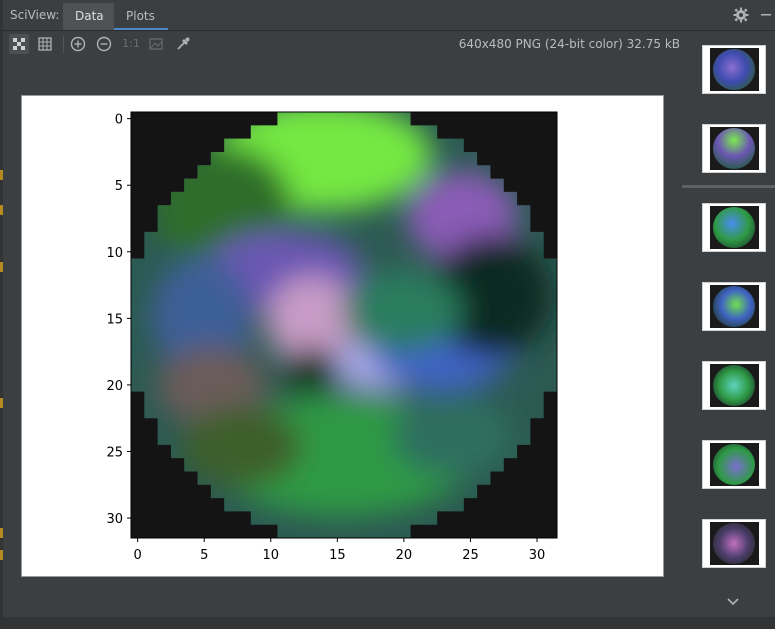 The width and height of the screenshot is (775, 629). What do you see at coordinates (728, 334) in the screenshot?
I see `plots-thumbnail-list` at bounding box center [728, 334].